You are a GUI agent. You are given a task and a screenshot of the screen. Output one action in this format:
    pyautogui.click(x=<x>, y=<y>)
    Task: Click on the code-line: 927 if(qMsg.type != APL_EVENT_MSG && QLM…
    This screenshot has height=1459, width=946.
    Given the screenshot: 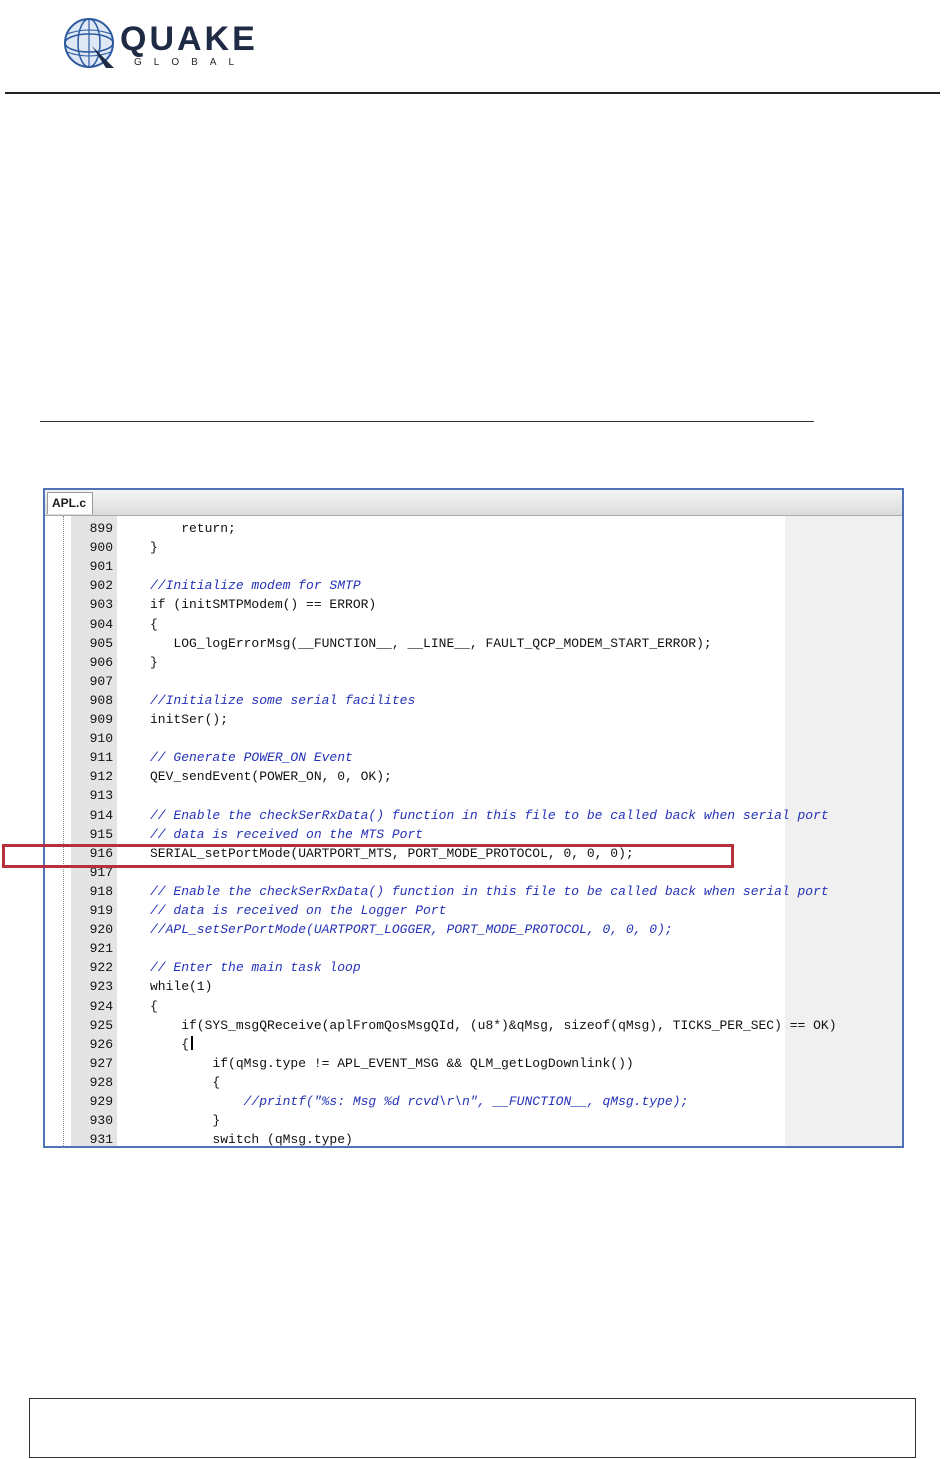 What is the action you would take?
    pyautogui.click(x=473, y=1063)
    